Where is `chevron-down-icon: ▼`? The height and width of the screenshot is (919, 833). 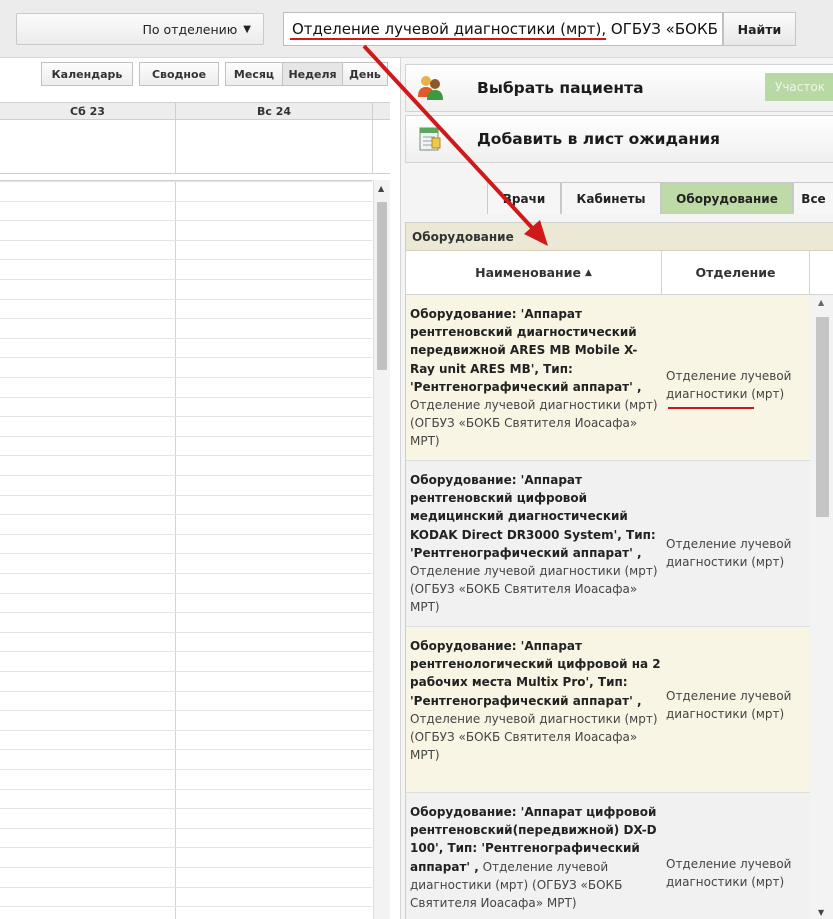
chevron-down-icon: ▼ is located at coordinates (247, 29).